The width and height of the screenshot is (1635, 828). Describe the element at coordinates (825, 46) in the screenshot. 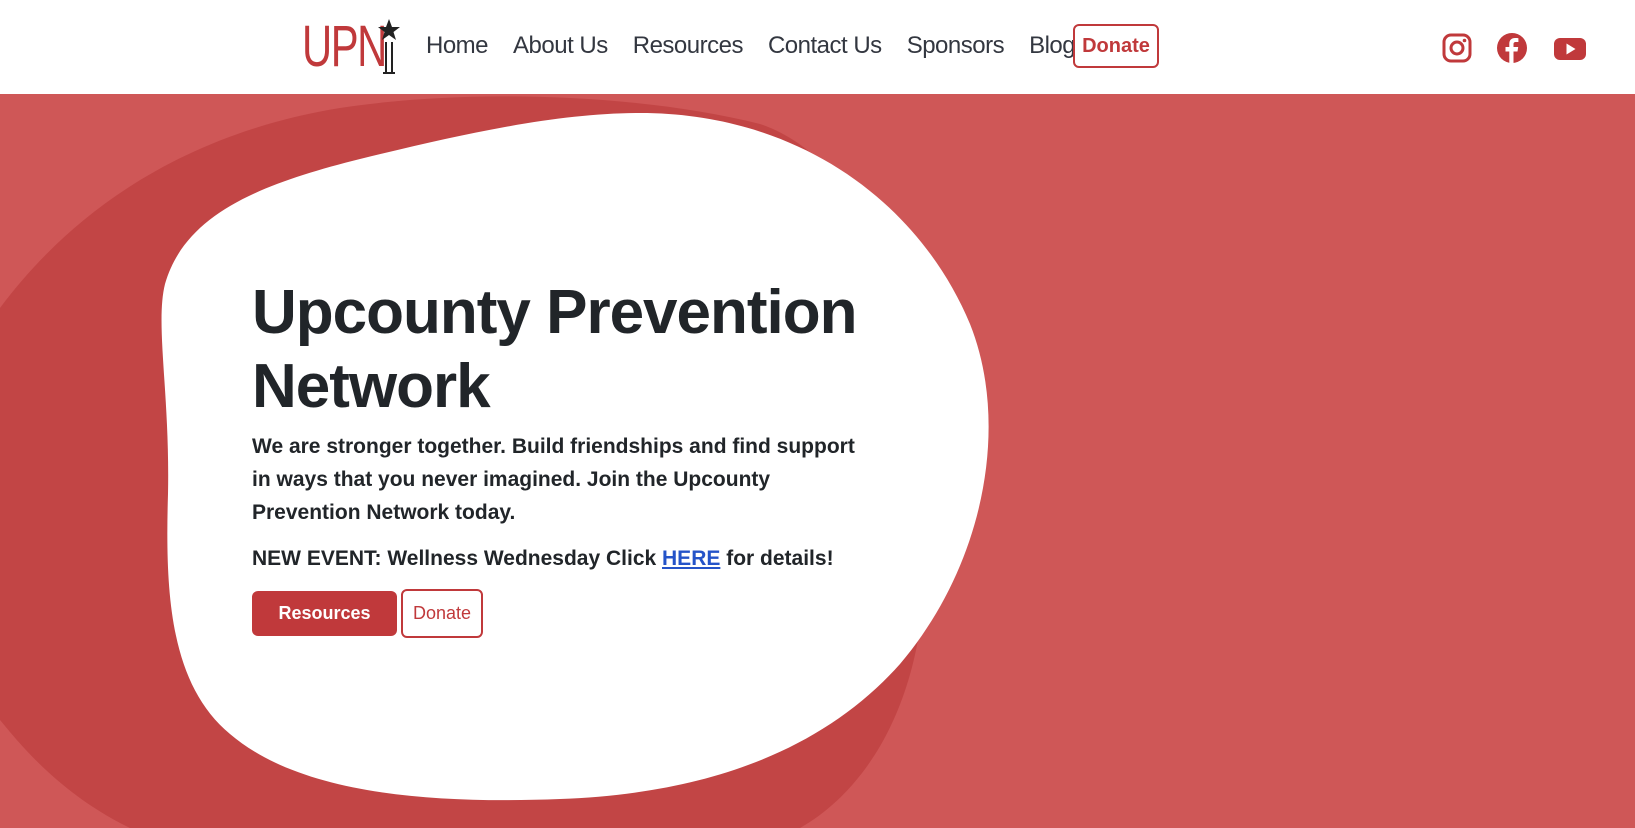

I see `nav-contact-us: Contact Us` at that location.